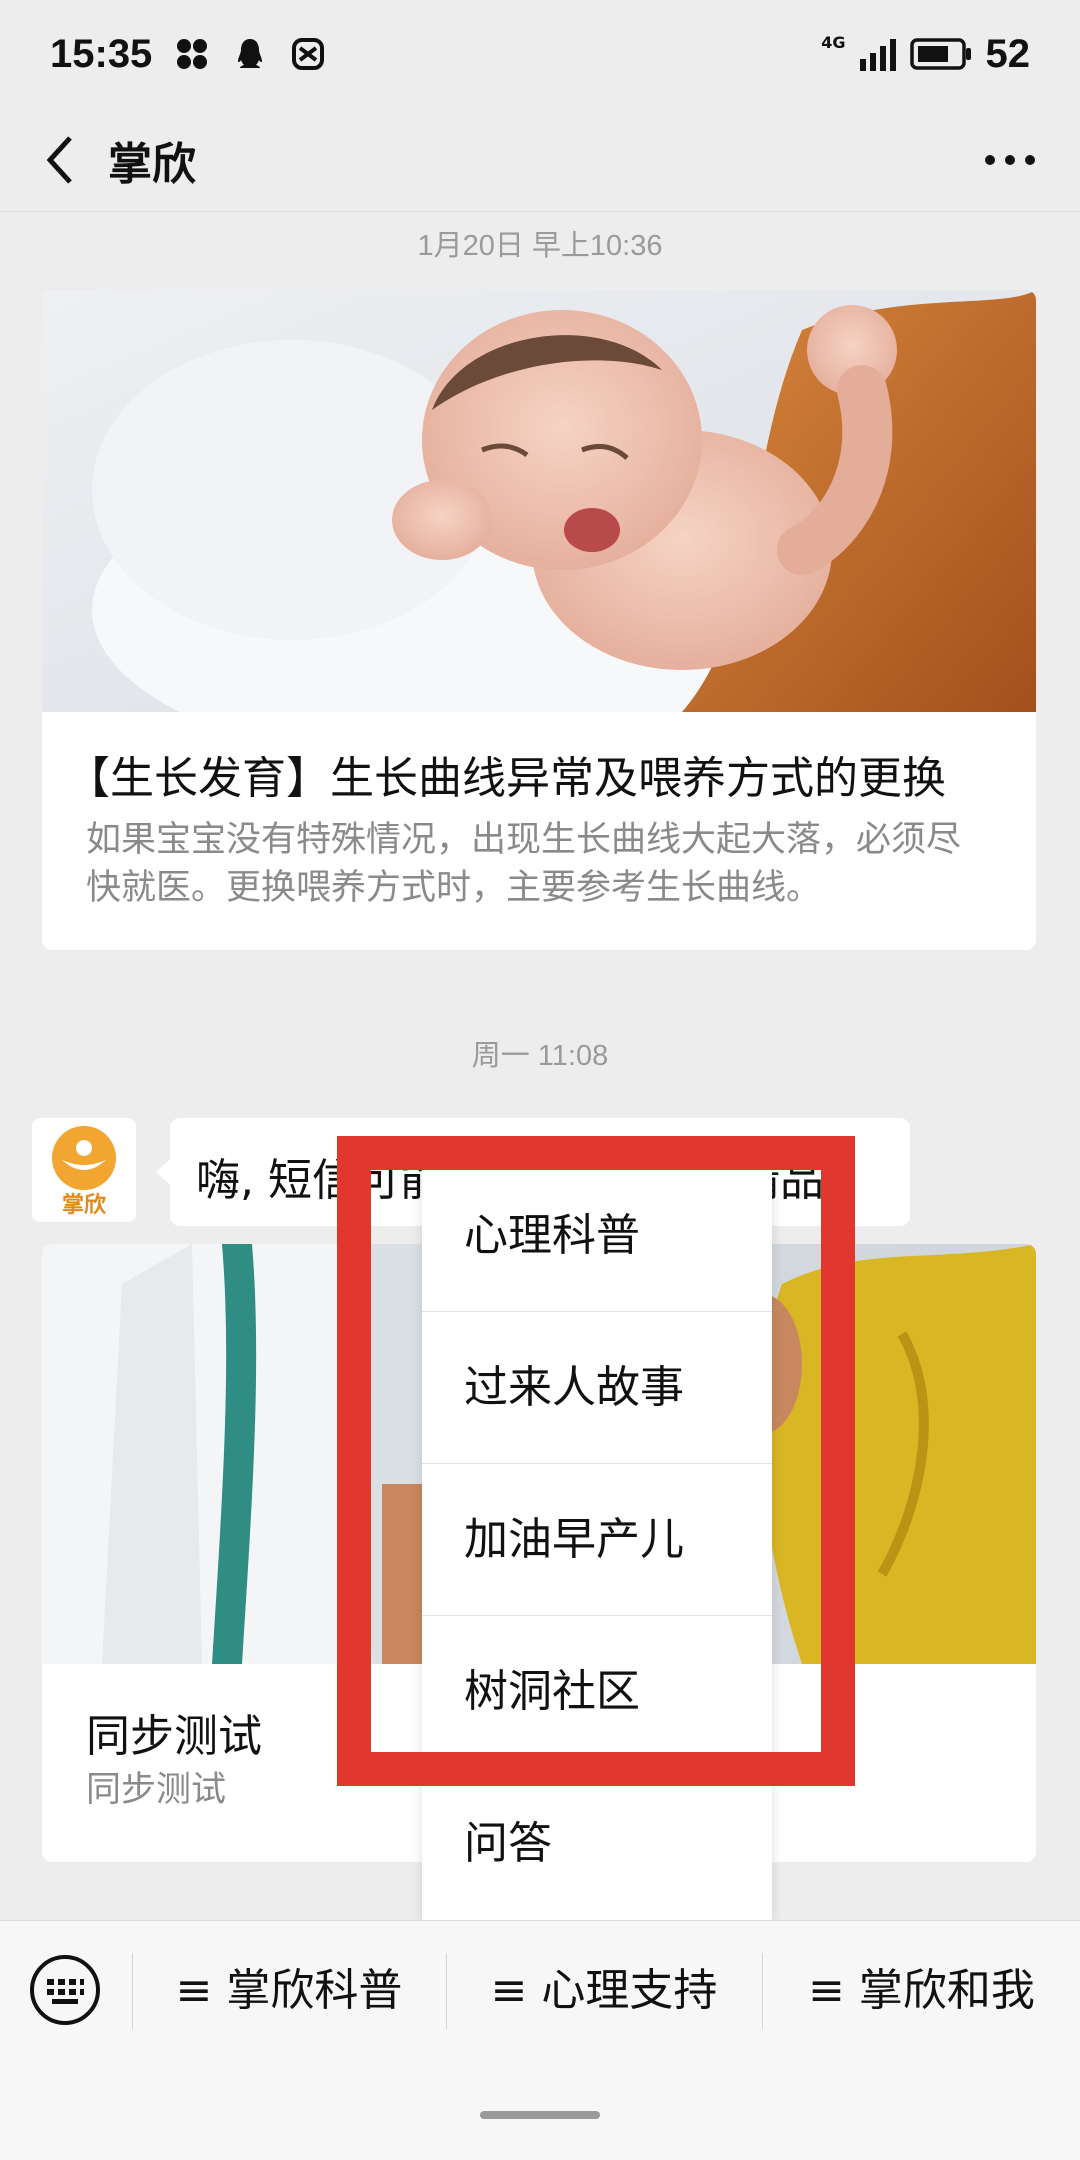 The image size is (1080, 2160). Describe the element at coordinates (833, 42) in the screenshot. I see `network-label: 4G` at that location.